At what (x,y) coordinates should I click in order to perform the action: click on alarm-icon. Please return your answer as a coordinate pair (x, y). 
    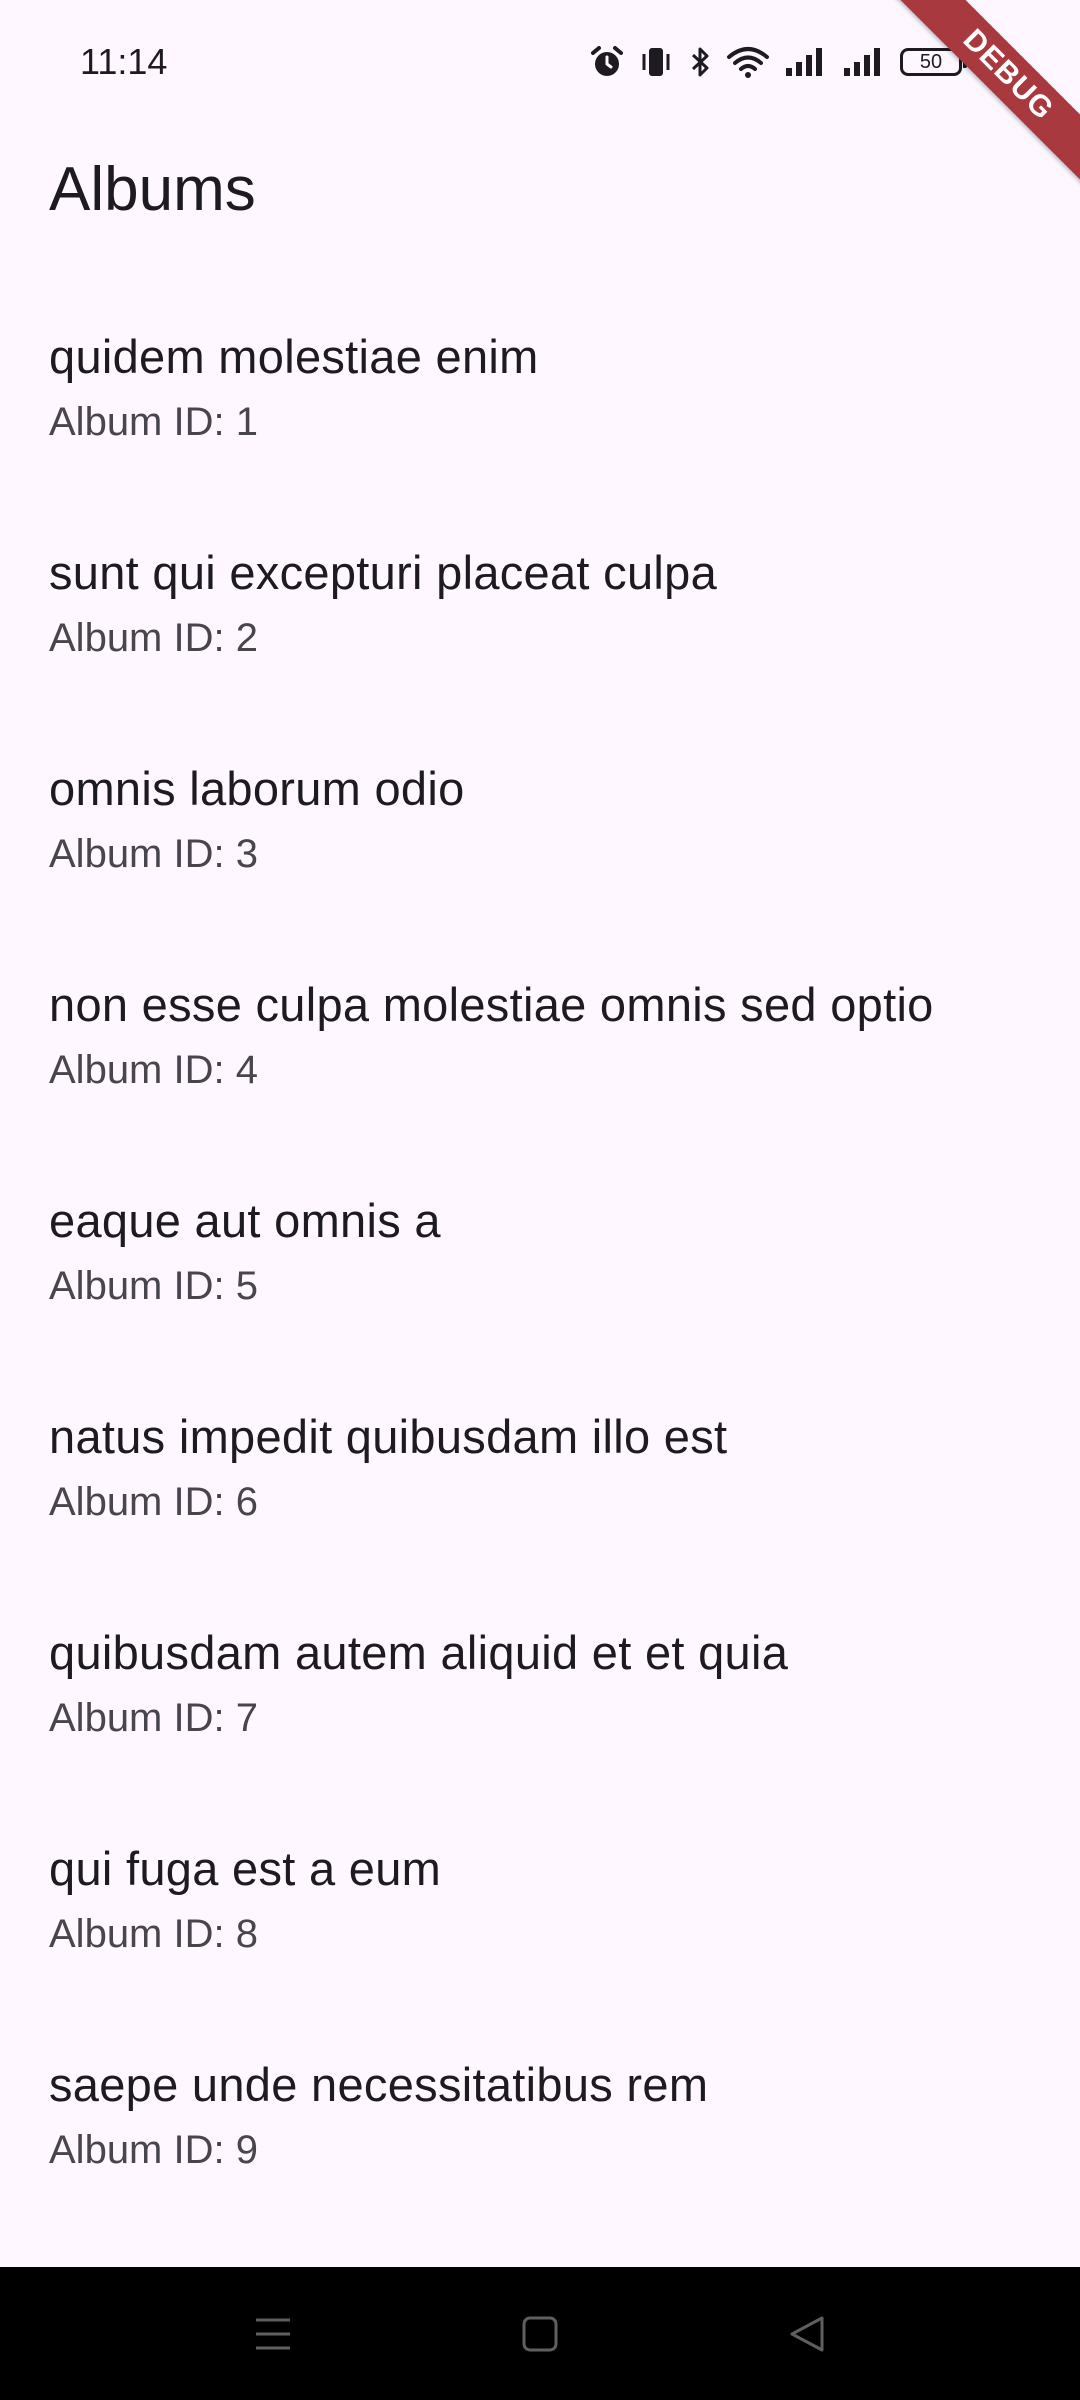
    Looking at the image, I should click on (607, 62).